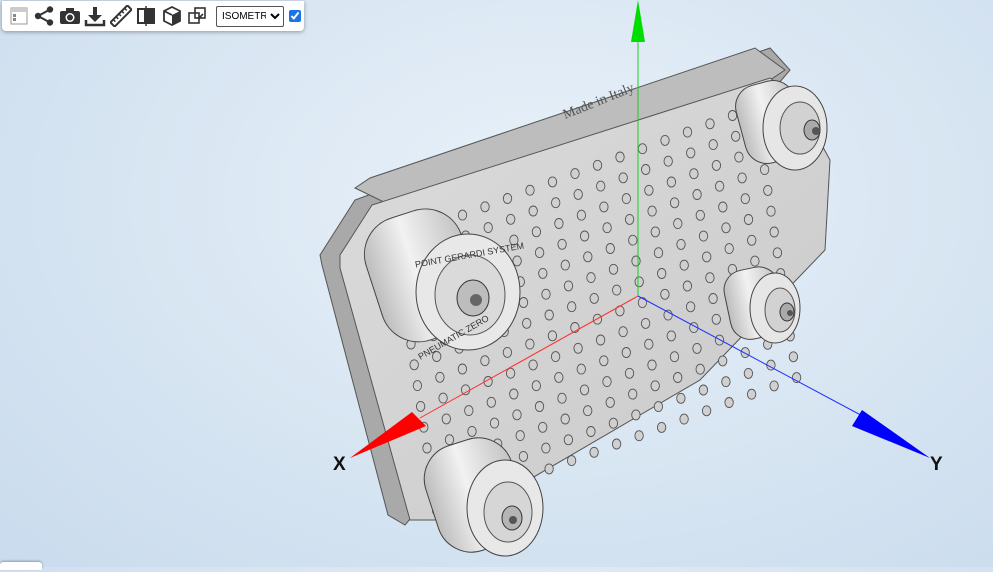  I want to click on section-button, so click(147, 16).